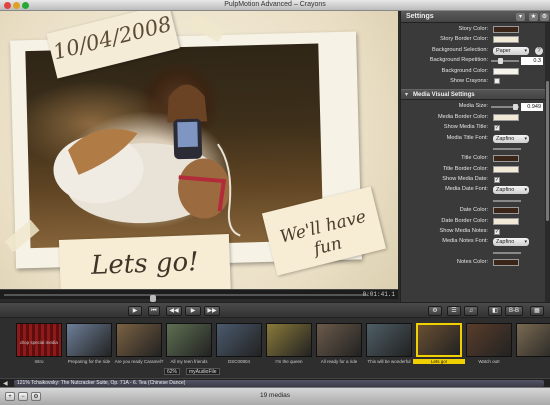 This screenshot has height=405, width=550. What do you see at coordinates (465, 241) in the screenshot?
I see `setting-label: Media Notes Font:` at bounding box center [465, 241].